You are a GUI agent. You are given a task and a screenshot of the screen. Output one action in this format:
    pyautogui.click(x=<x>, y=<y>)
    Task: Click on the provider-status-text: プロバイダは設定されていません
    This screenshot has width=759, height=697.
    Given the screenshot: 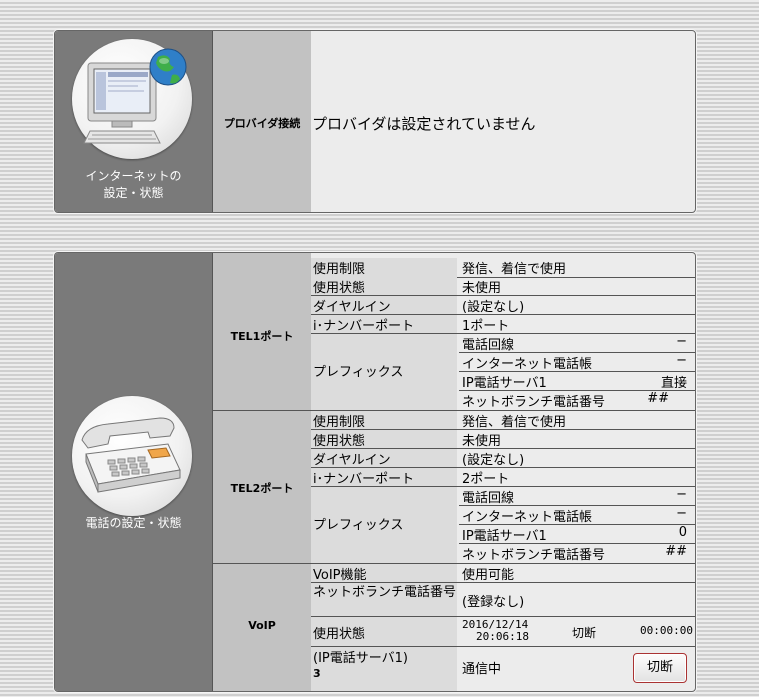 What is the action you would take?
    pyautogui.click(x=424, y=124)
    